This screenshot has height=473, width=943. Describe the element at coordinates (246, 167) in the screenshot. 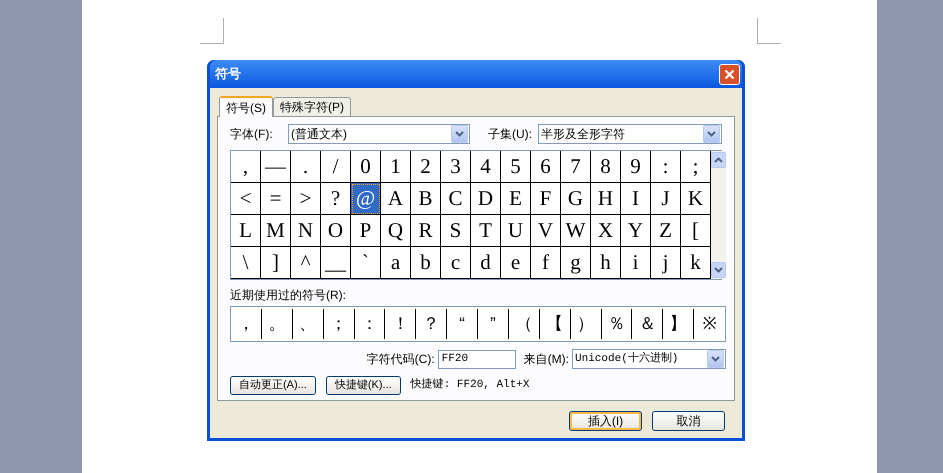

I see `symbol-cell: ,` at that location.